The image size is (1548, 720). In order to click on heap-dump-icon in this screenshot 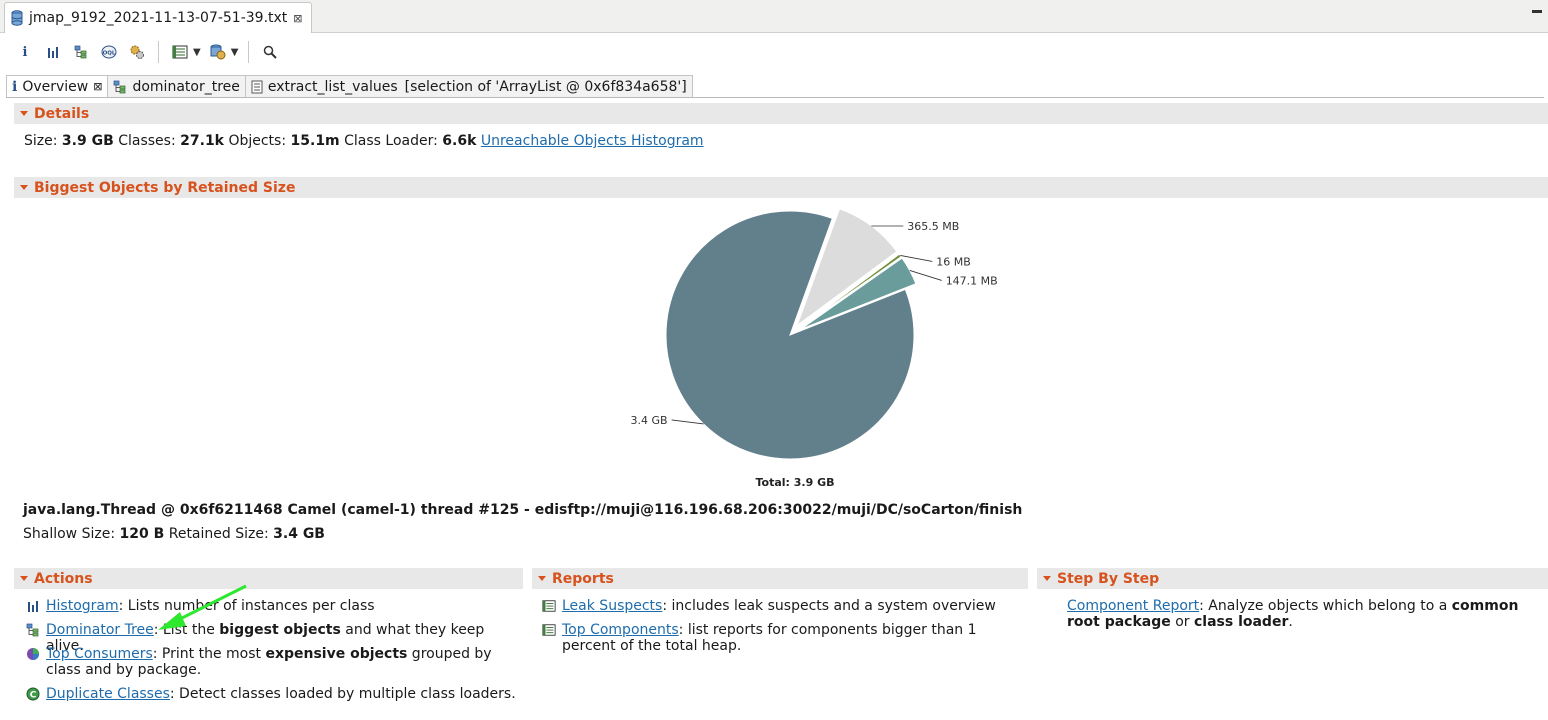, I will do `click(17, 18)`.